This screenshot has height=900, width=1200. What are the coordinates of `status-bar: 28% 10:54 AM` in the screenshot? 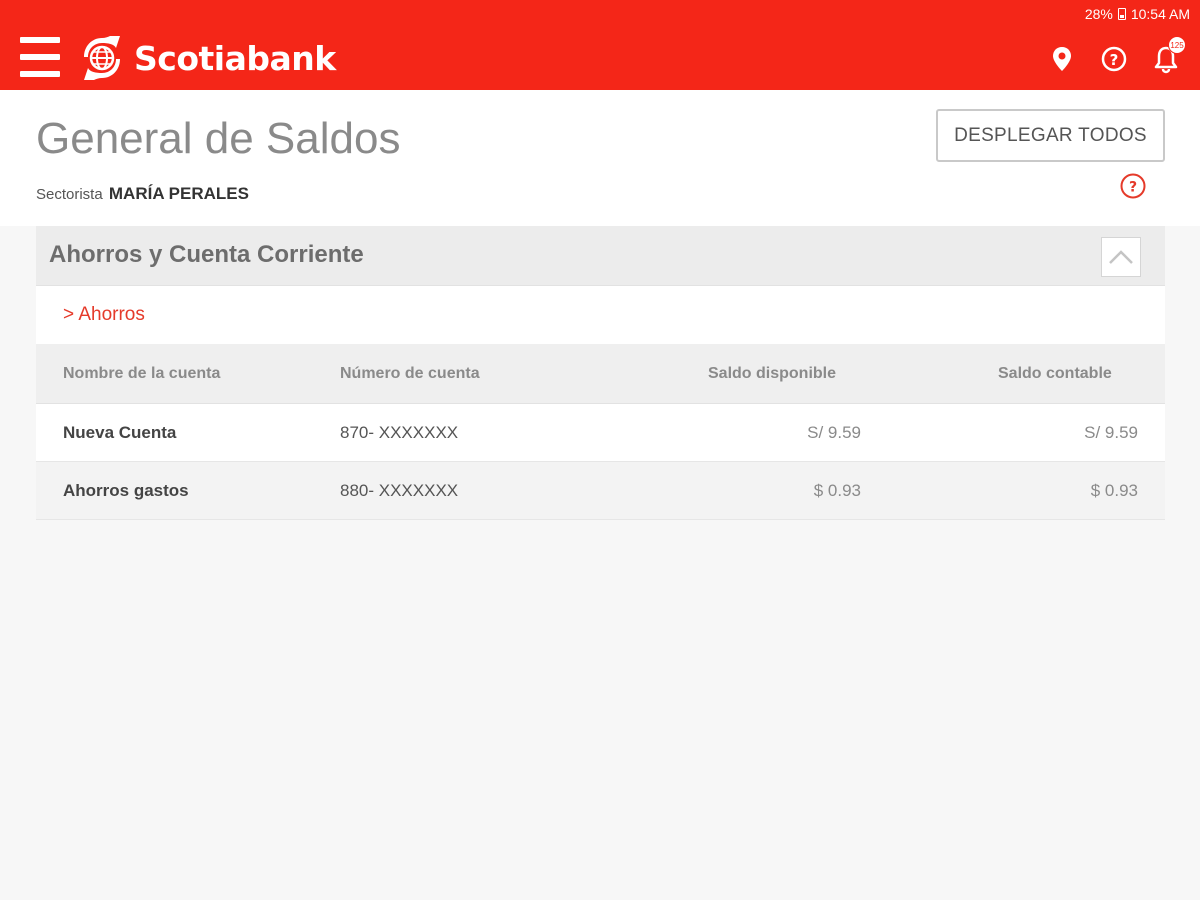 It's located at (1137, 14).